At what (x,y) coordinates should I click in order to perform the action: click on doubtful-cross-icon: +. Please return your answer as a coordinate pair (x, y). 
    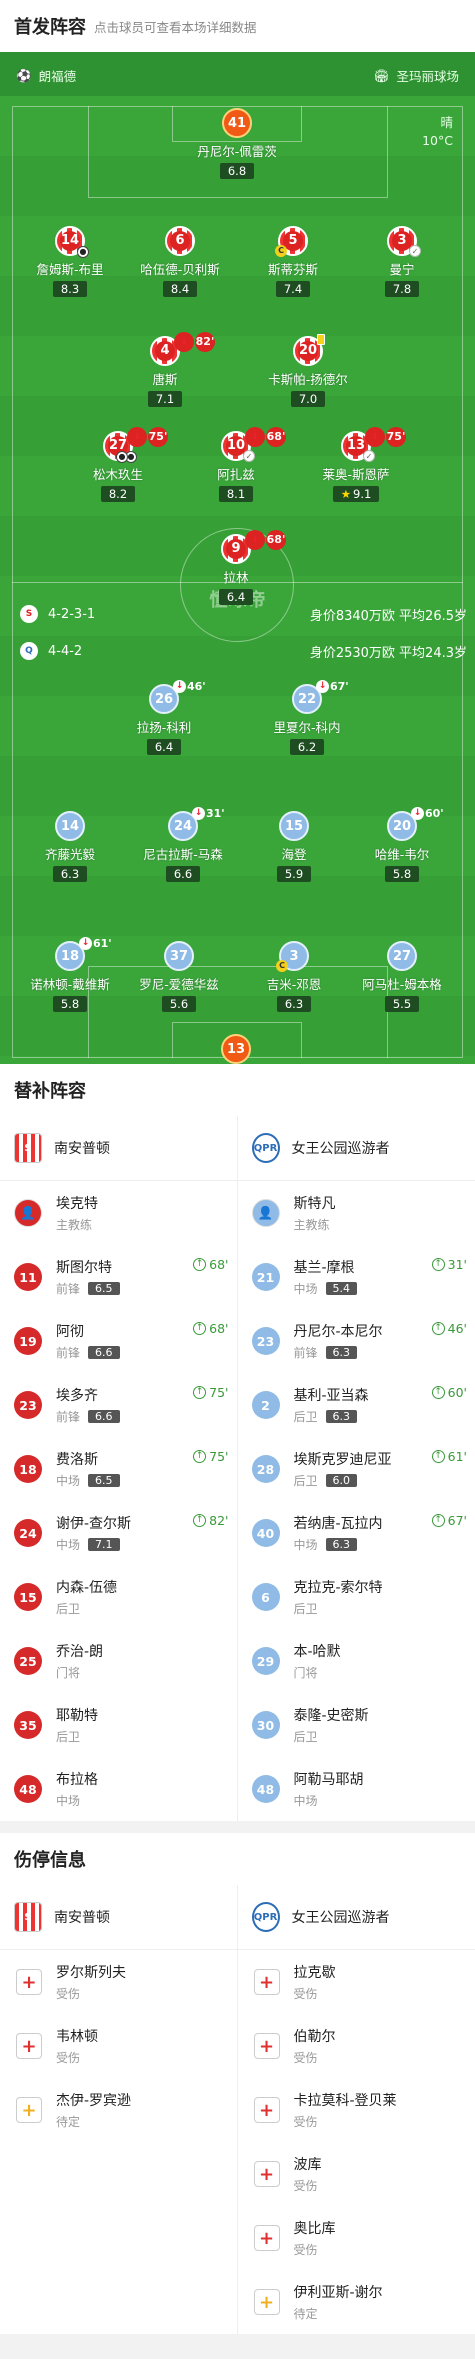
    Looking at the image, I should click on (266, 2302).